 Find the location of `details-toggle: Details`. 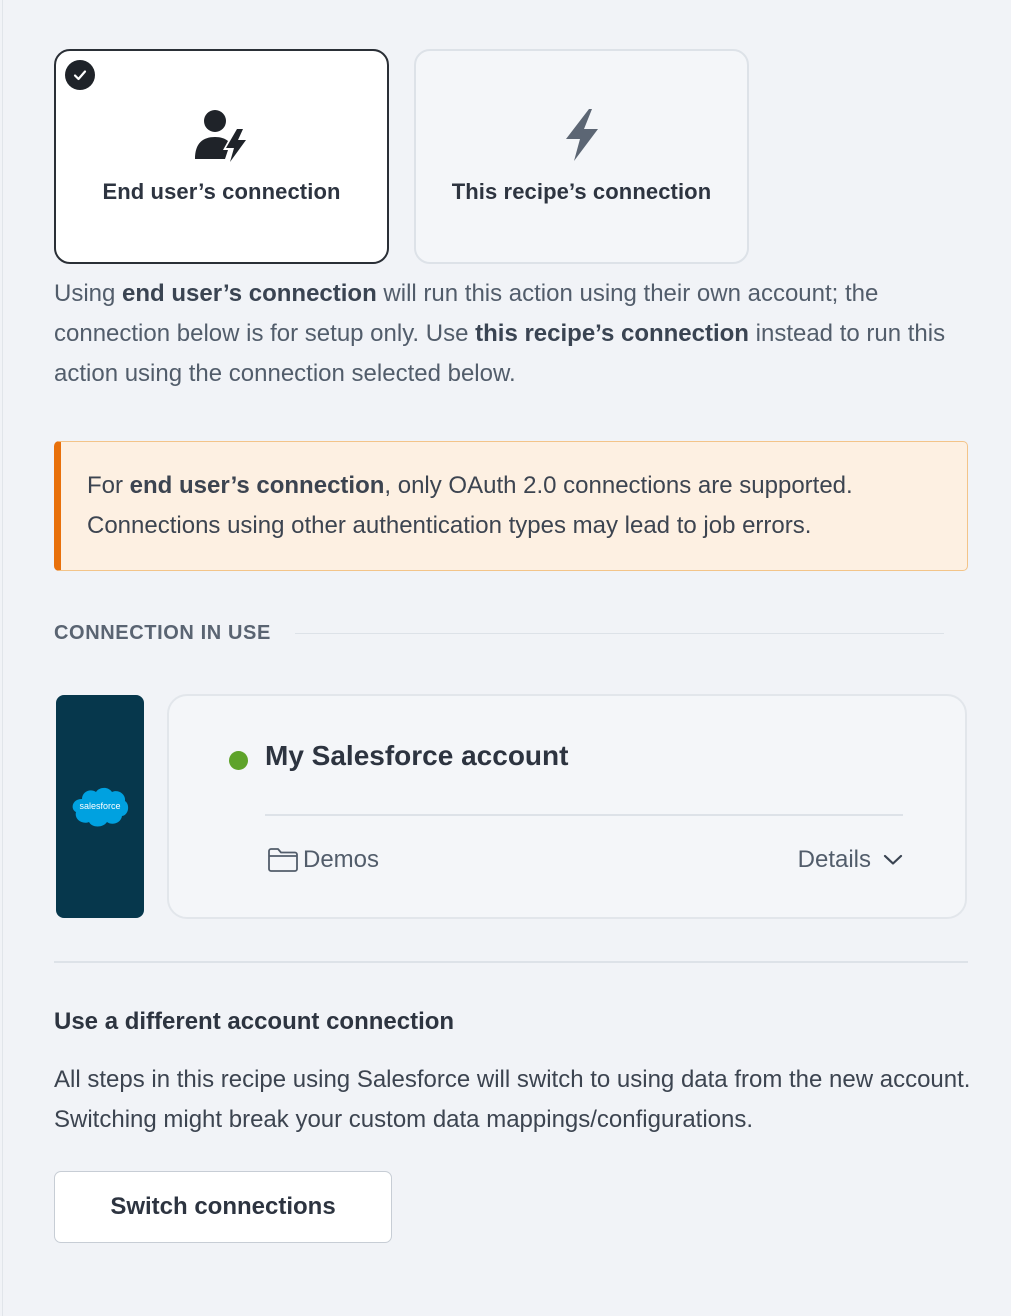

details-toggle: Details is located at coordinates (850, 860).